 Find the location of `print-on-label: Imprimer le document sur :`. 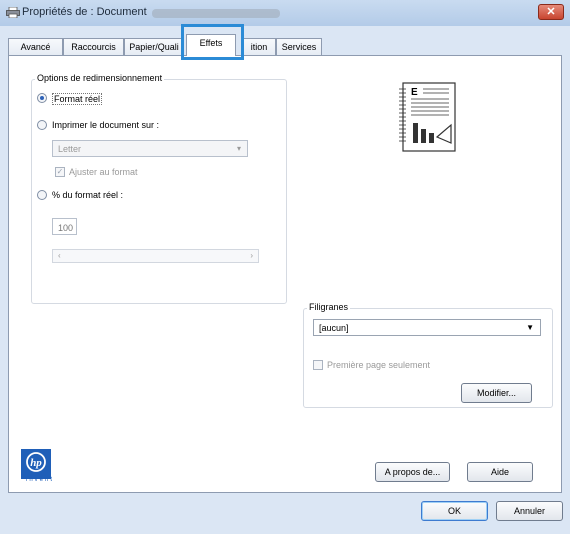

print-on-label: Imprimer le document sur : is located at coordinates (106, 125).